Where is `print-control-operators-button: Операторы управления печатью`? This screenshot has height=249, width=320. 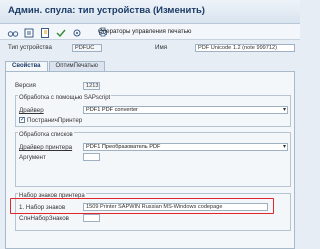 print-control-operators-button: Операторы управления печатью is located at coordinates (143, 31).